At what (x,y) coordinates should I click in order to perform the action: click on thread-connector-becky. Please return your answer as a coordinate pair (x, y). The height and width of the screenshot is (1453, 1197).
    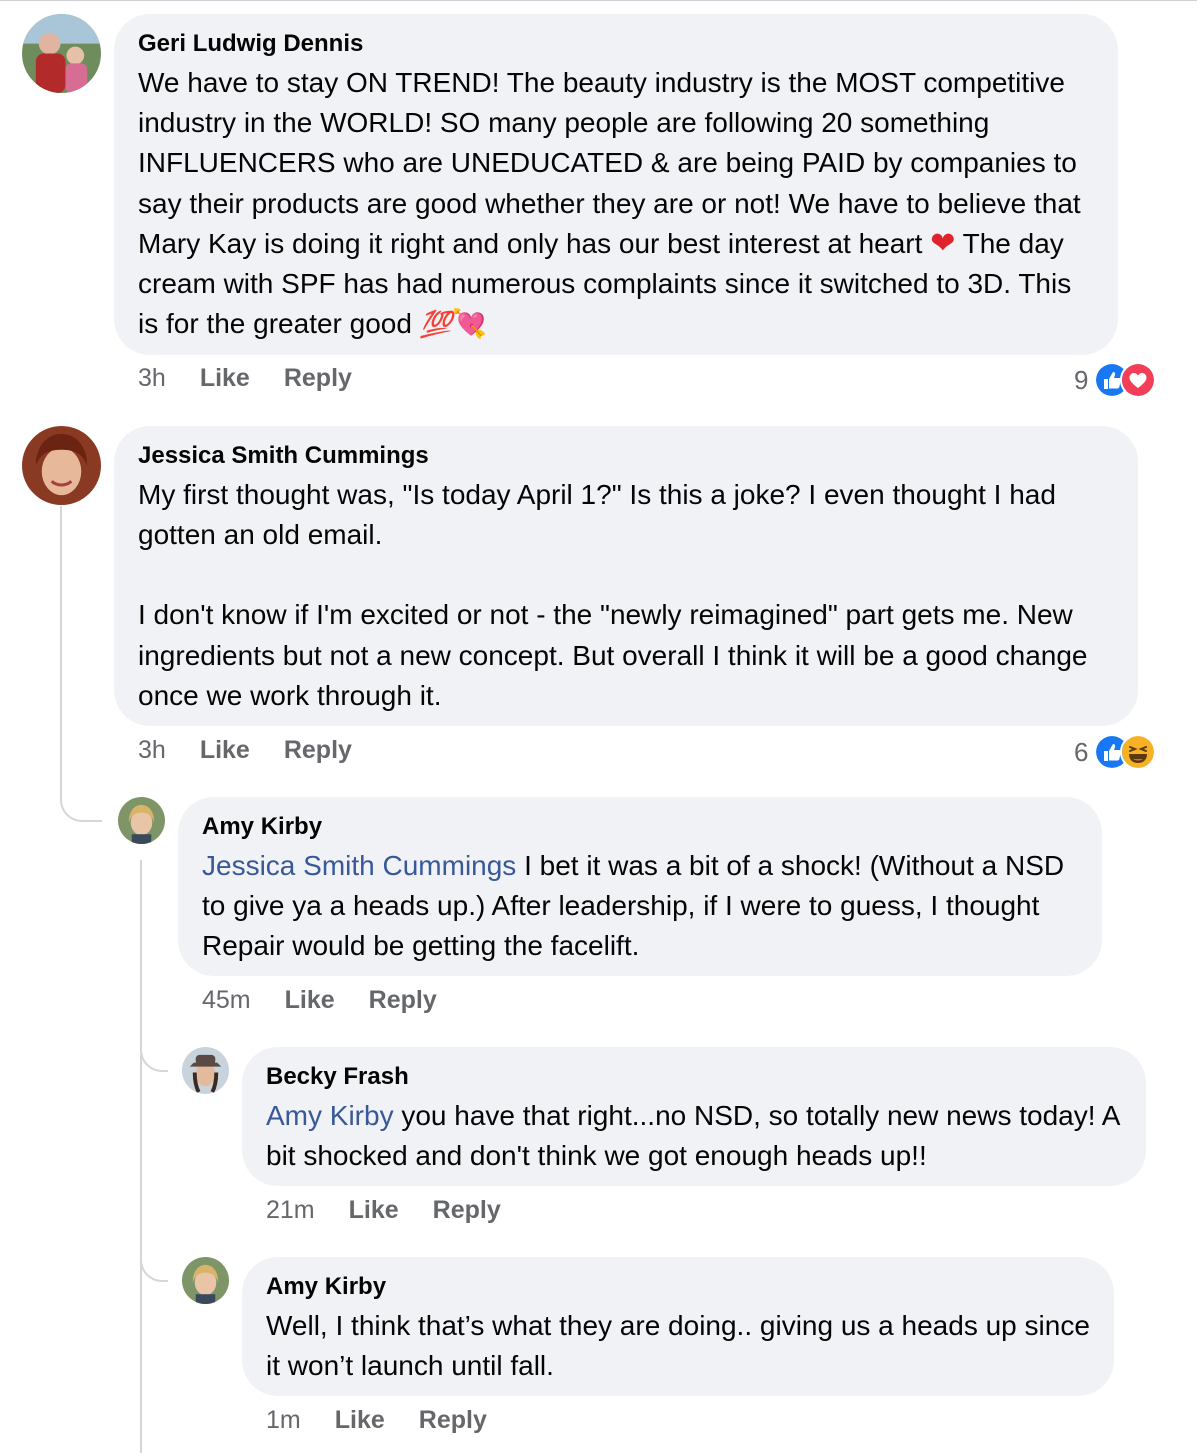
    Looking at the image, I should click on (154, 1056).